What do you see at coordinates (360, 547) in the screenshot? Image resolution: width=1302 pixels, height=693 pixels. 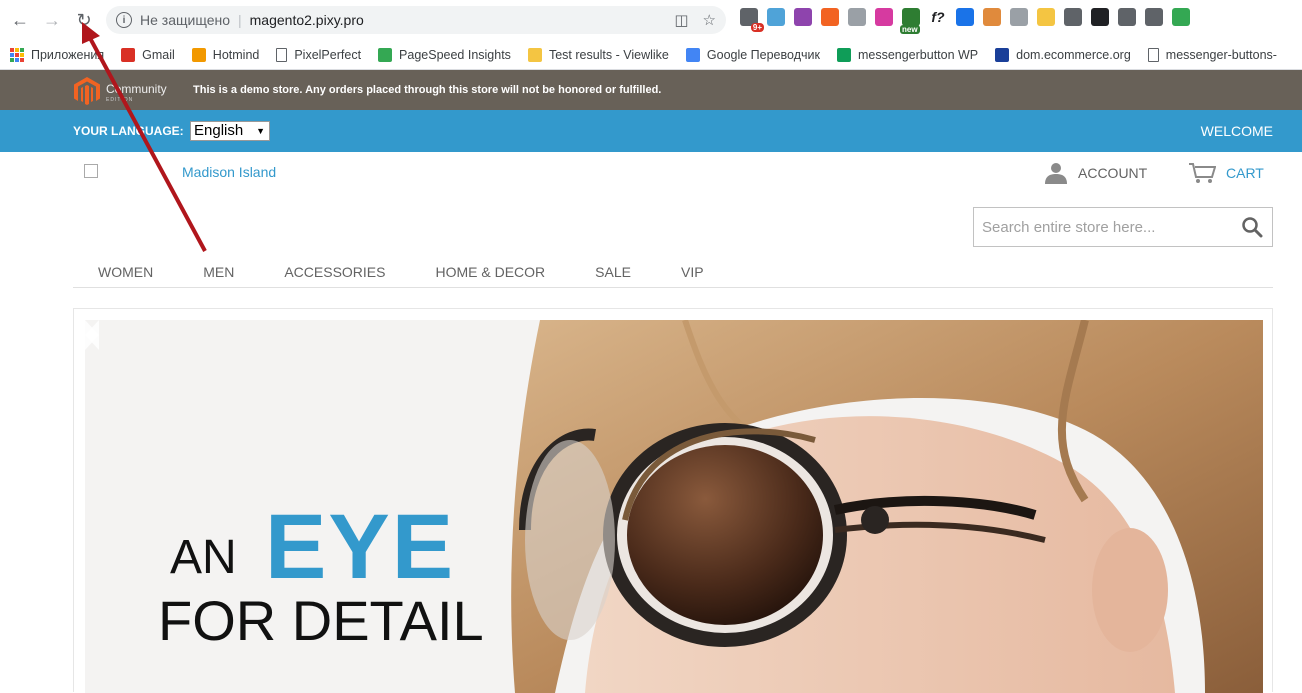 I see `hero-heading-highlight: EYE` at bounding box center [360, 547].